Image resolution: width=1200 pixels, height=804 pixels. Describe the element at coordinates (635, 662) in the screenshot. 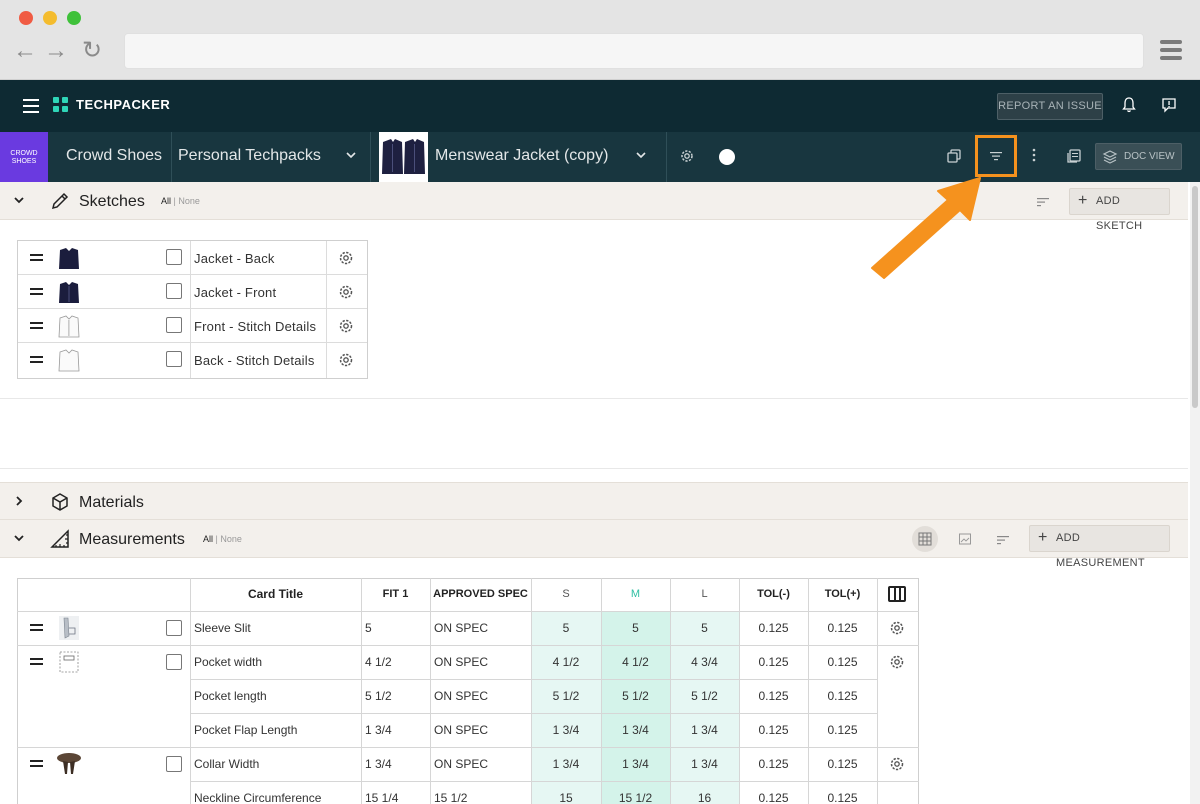

I see `size-m-value: 4 1/2` at that location.